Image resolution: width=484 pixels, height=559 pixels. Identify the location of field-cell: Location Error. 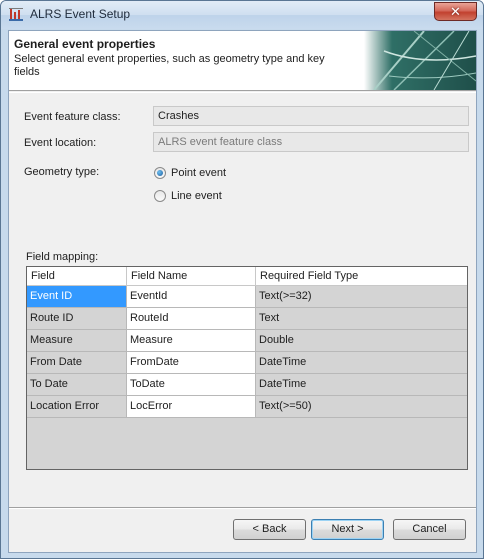
(77, 406).